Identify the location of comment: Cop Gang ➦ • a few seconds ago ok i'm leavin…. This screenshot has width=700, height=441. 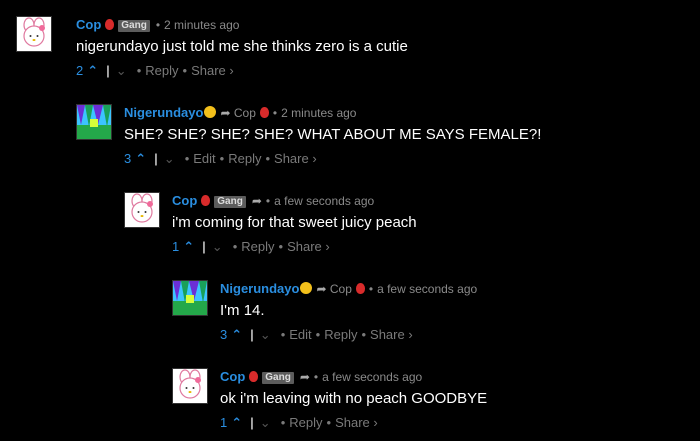
(424, 403).